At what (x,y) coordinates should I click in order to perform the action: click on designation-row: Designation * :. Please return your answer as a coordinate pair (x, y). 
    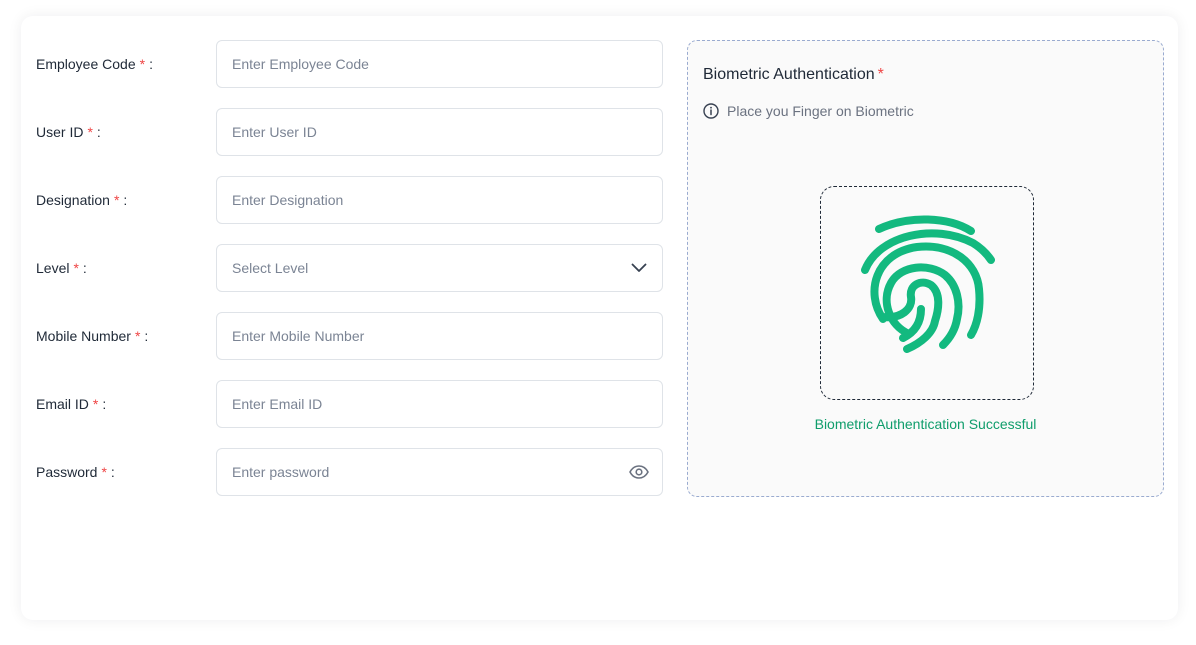
    Looking at the image, I should click on (349, 210).